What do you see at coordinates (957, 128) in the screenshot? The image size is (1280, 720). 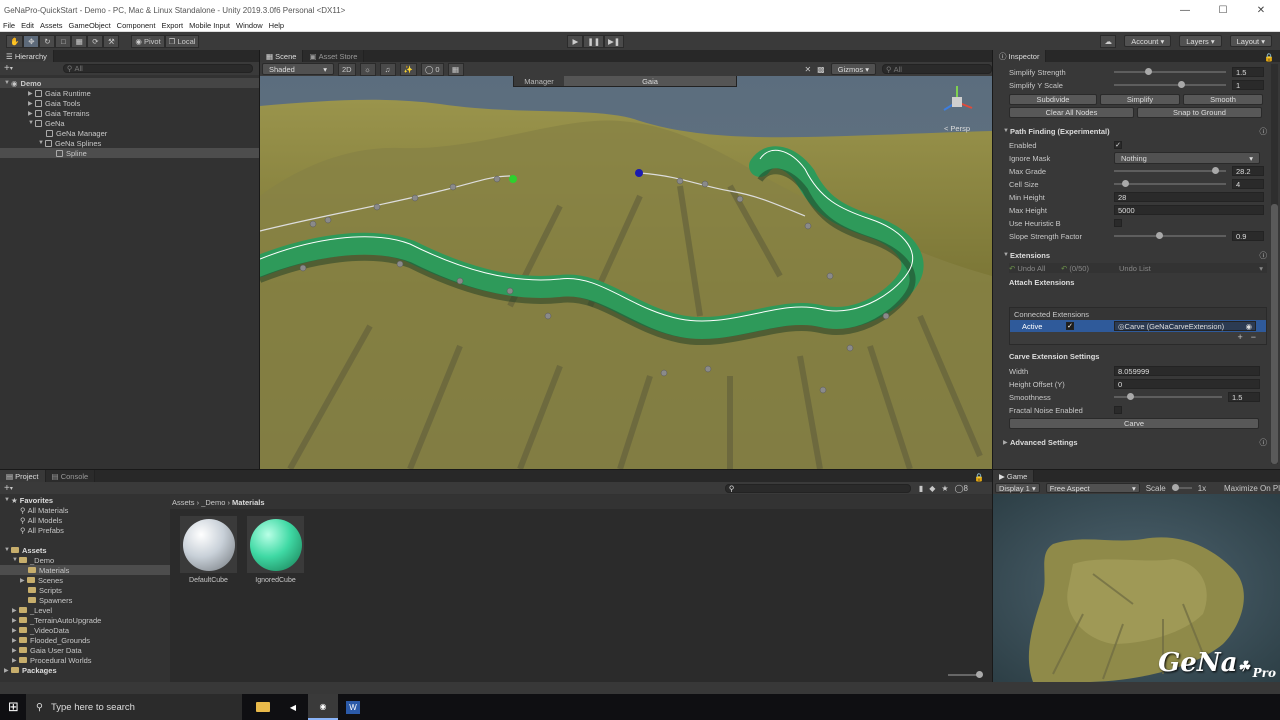 I see `perspective-label: < Persp` at bounding box center [957, 128].